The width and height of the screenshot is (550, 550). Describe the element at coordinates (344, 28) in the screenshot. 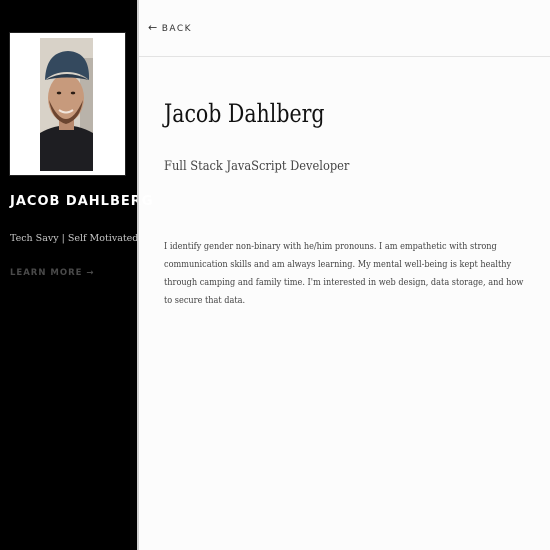

I see `top-bar: ← BACK` at that location.